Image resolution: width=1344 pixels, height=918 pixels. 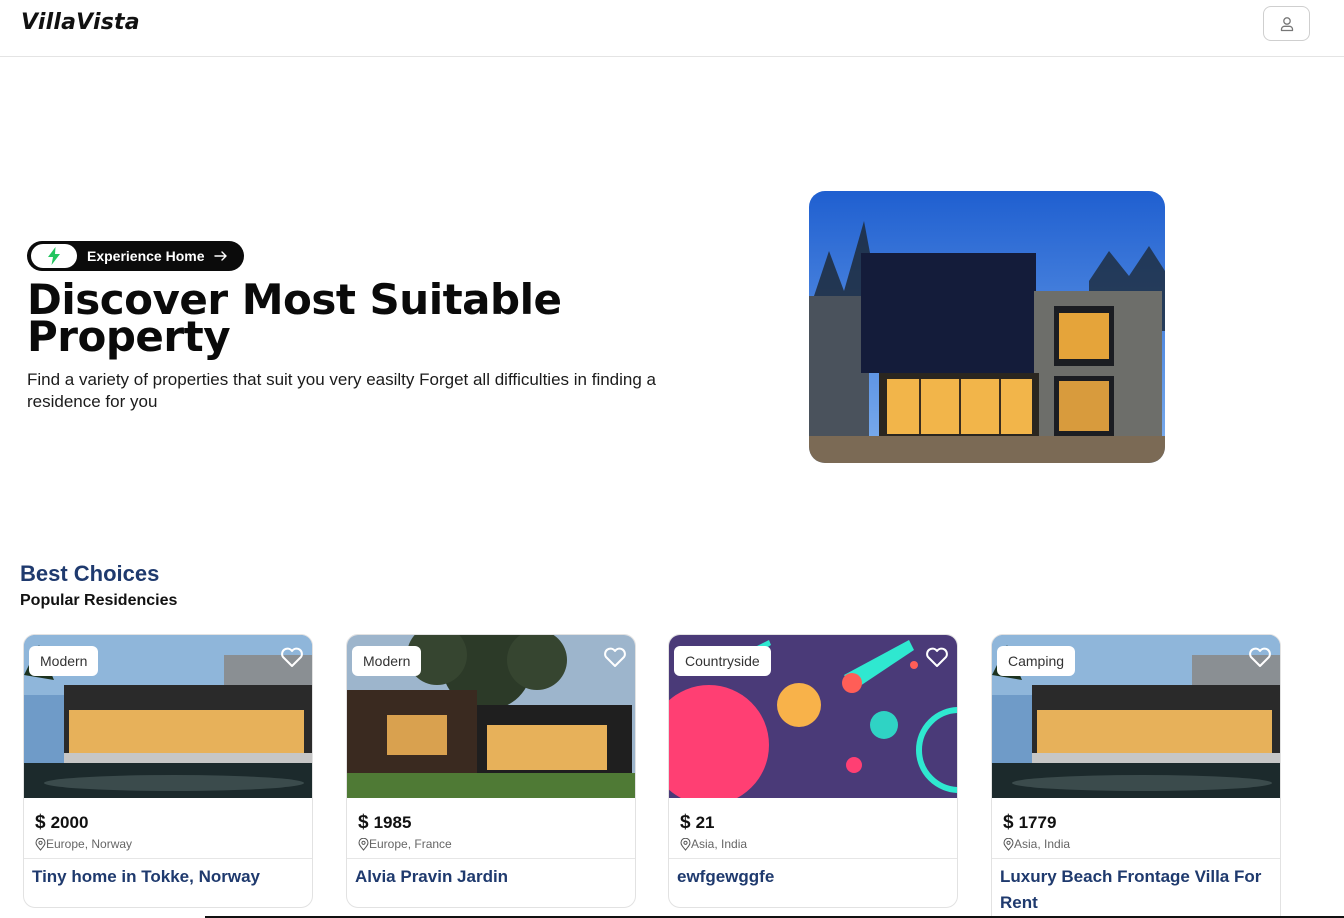 What do you see at coordinates (987, 327) in the screenshot?
I see `hero-house-image` at bounding box center [987, 327].